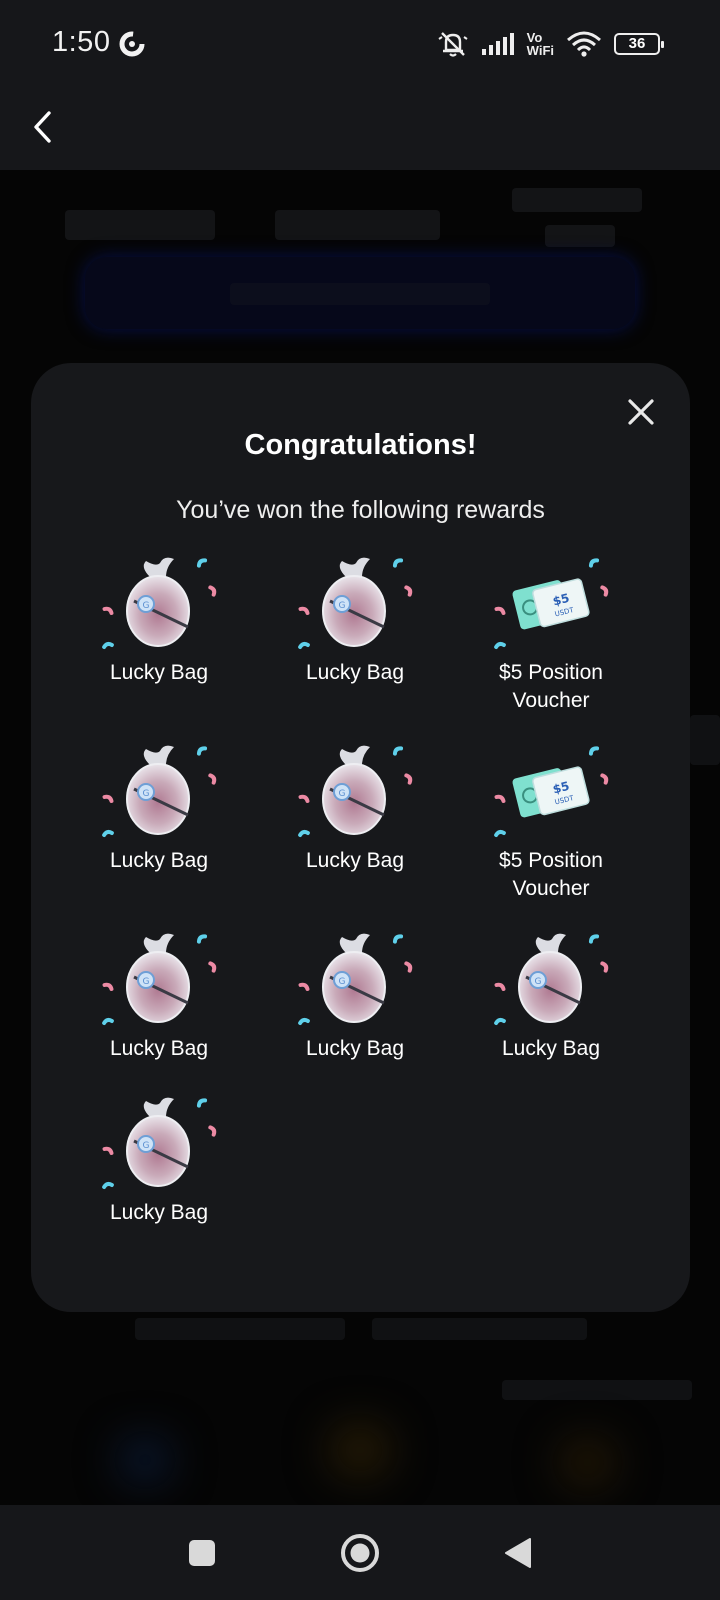 The image size is (720, 1600). Describe the element at coordinates (360, 294) in the screenshot. I see `background-banner-text` at that location.